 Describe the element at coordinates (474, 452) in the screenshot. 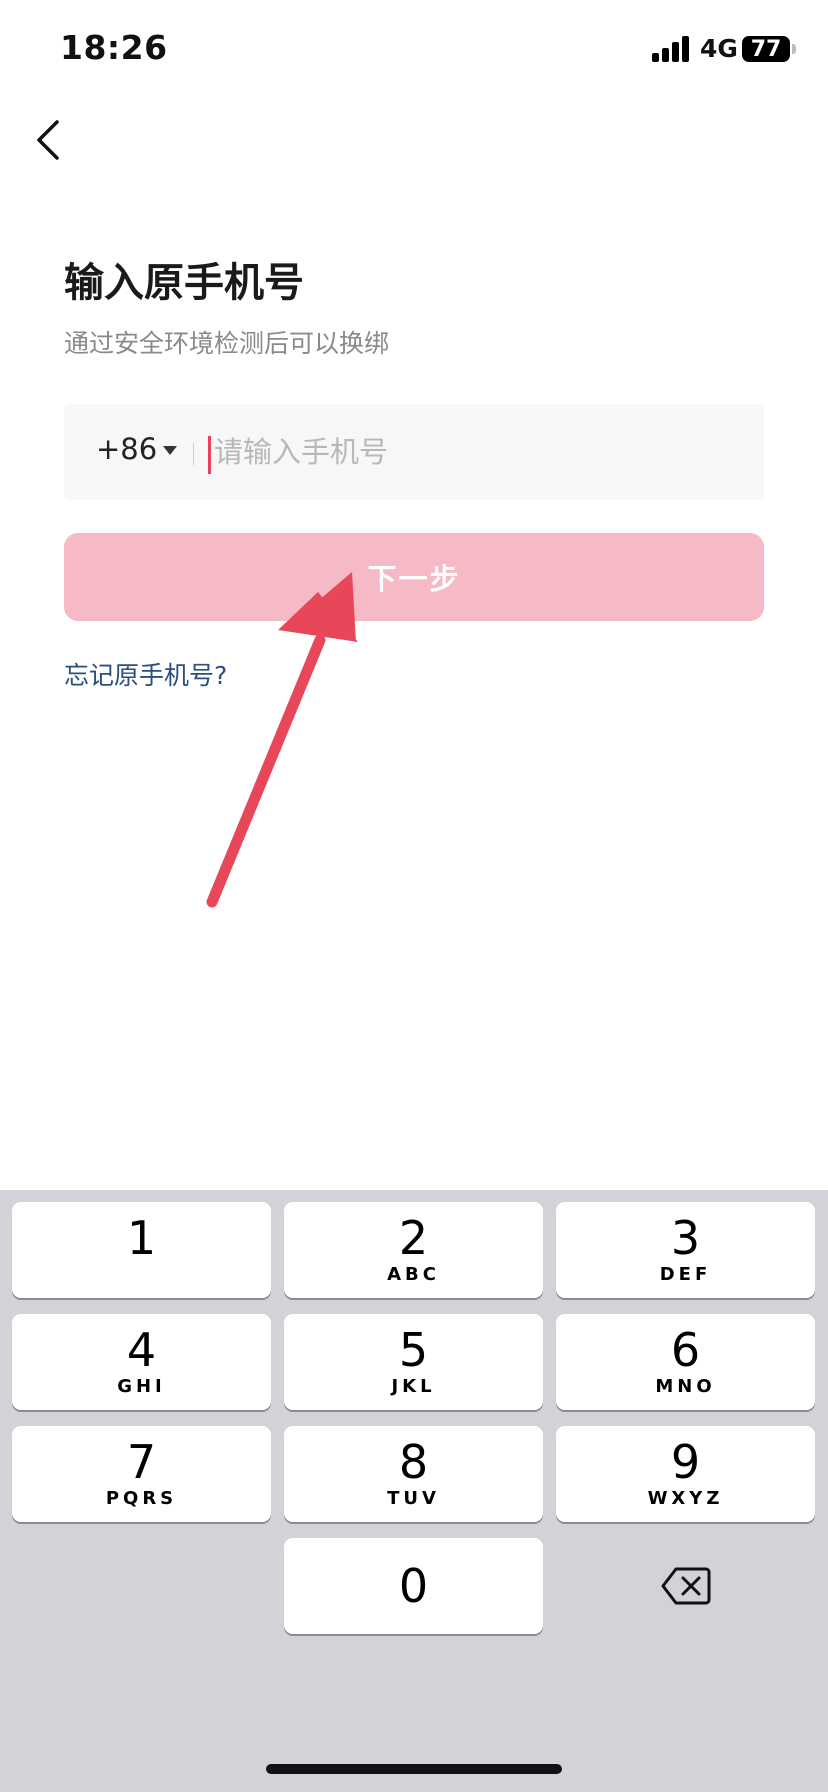

I see `phone-number-input` at that location.